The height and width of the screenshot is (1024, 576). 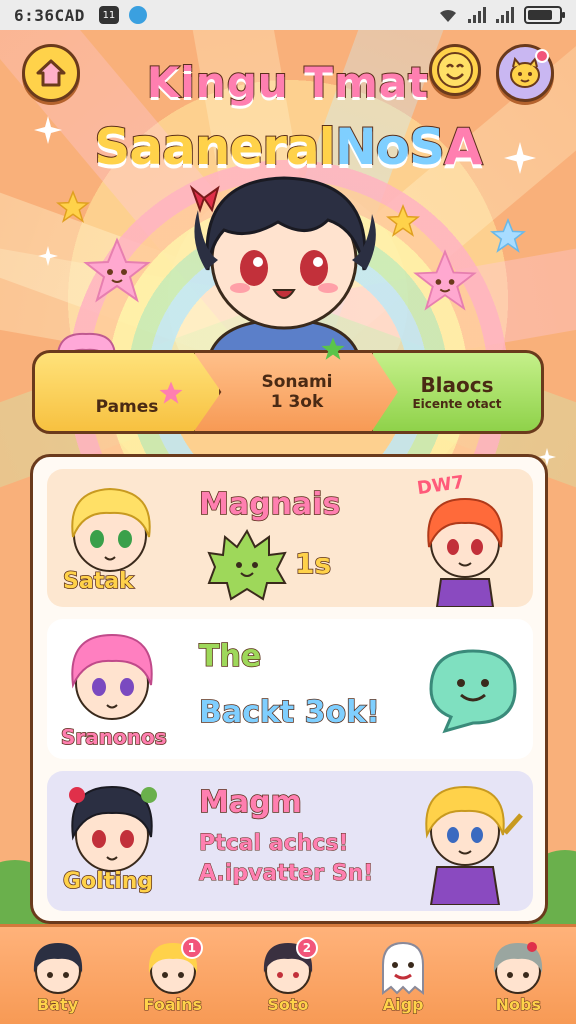 I want to click on bottom-nav: Baty 1 Foains 2 Soto Aigp Nobs, so click(x=288, y=974).